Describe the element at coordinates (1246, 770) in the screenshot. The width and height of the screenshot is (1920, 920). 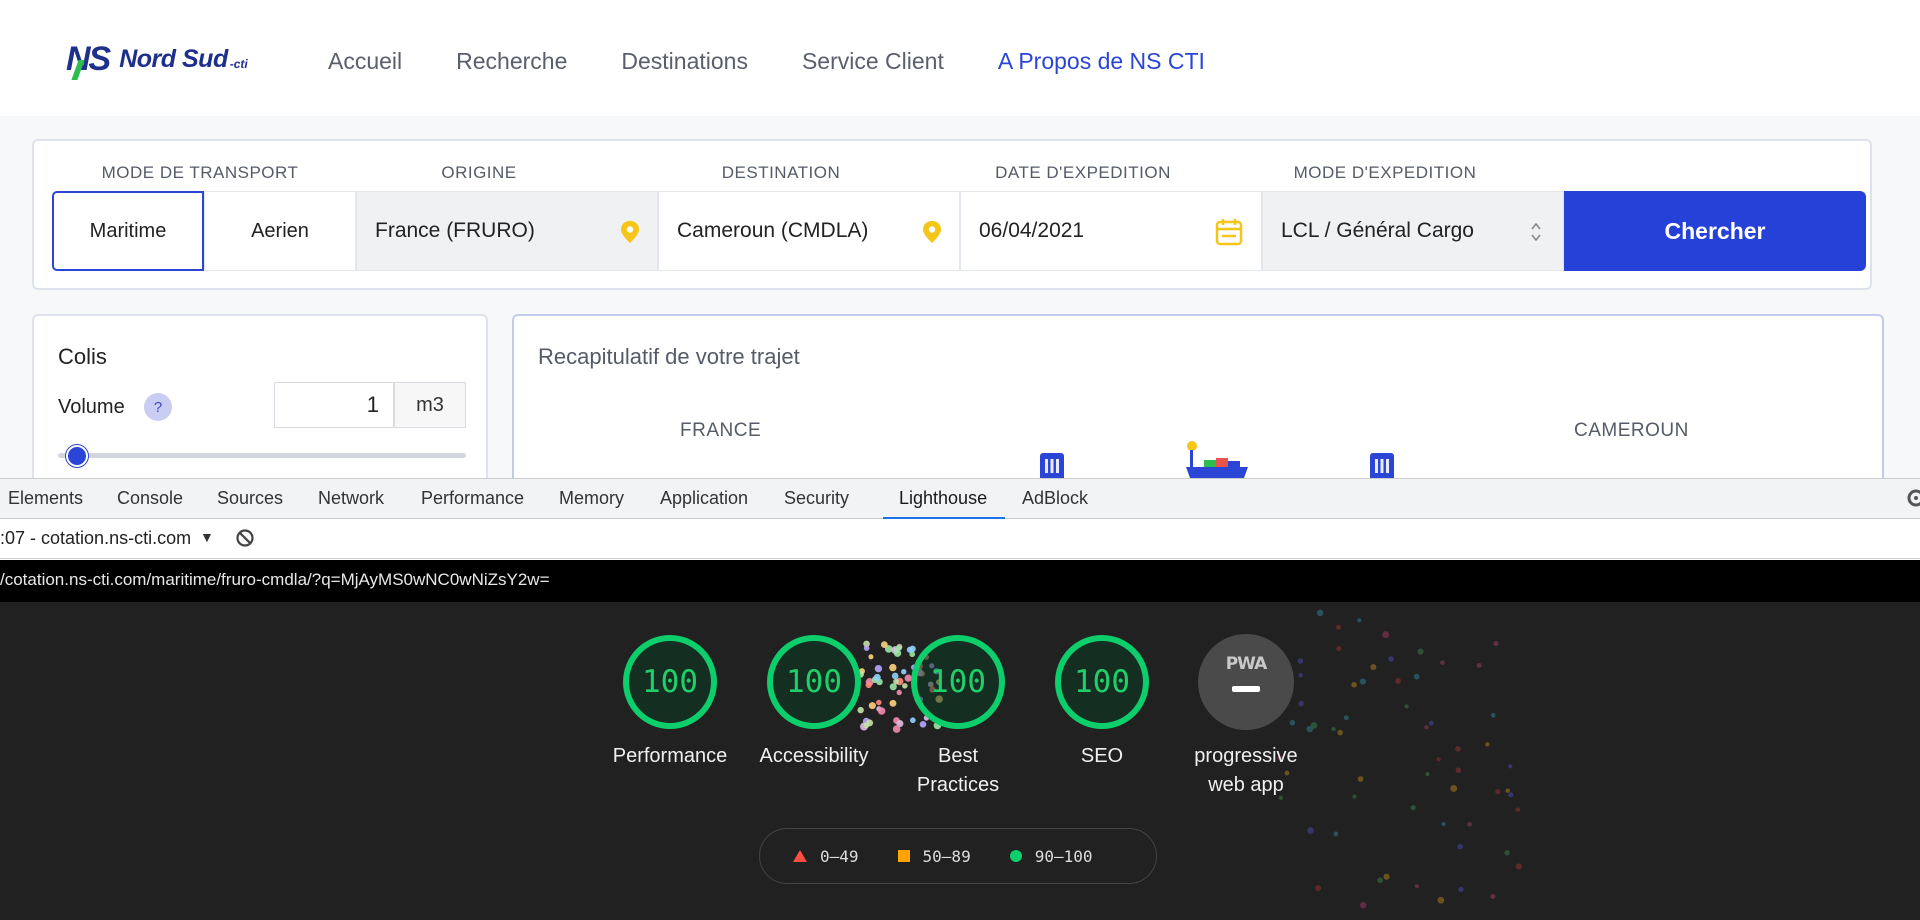
I see `gauge-label-pwa: progressive web app` at that location.